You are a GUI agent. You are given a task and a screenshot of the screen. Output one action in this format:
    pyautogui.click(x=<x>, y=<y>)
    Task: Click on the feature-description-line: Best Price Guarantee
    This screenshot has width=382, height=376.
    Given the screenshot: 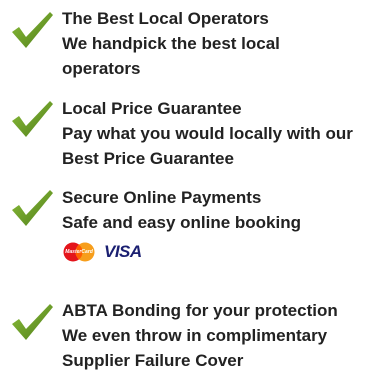 What is the action you would take?
    pyautogui.click(x=148, y=158)
    